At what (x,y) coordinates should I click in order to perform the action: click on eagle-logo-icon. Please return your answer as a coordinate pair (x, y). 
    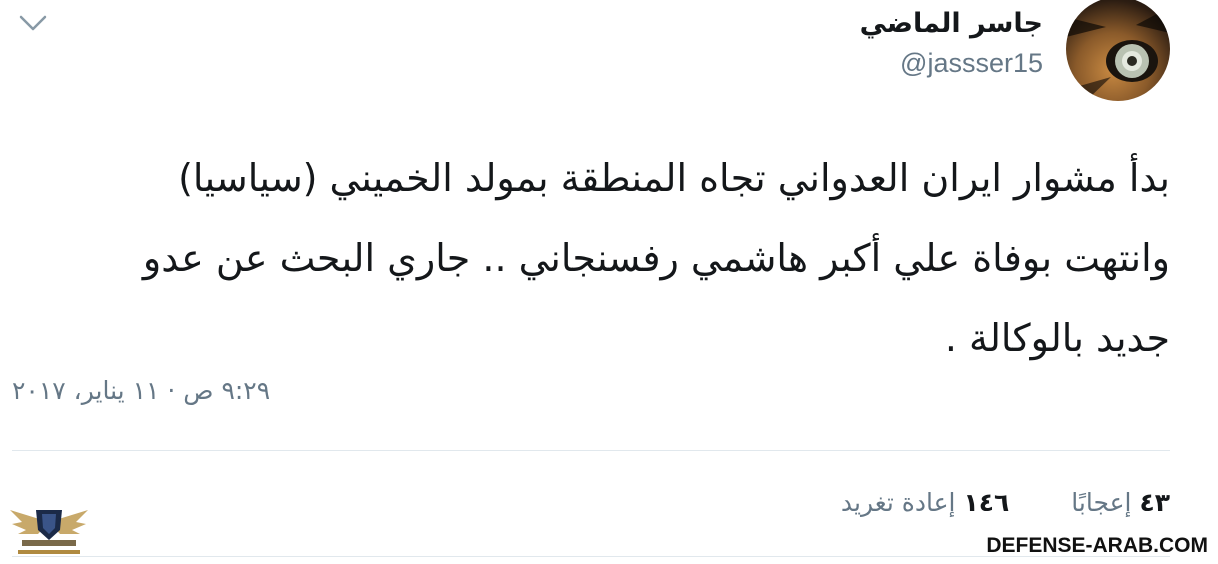
    Looking at the image, I should click on (49, 532).